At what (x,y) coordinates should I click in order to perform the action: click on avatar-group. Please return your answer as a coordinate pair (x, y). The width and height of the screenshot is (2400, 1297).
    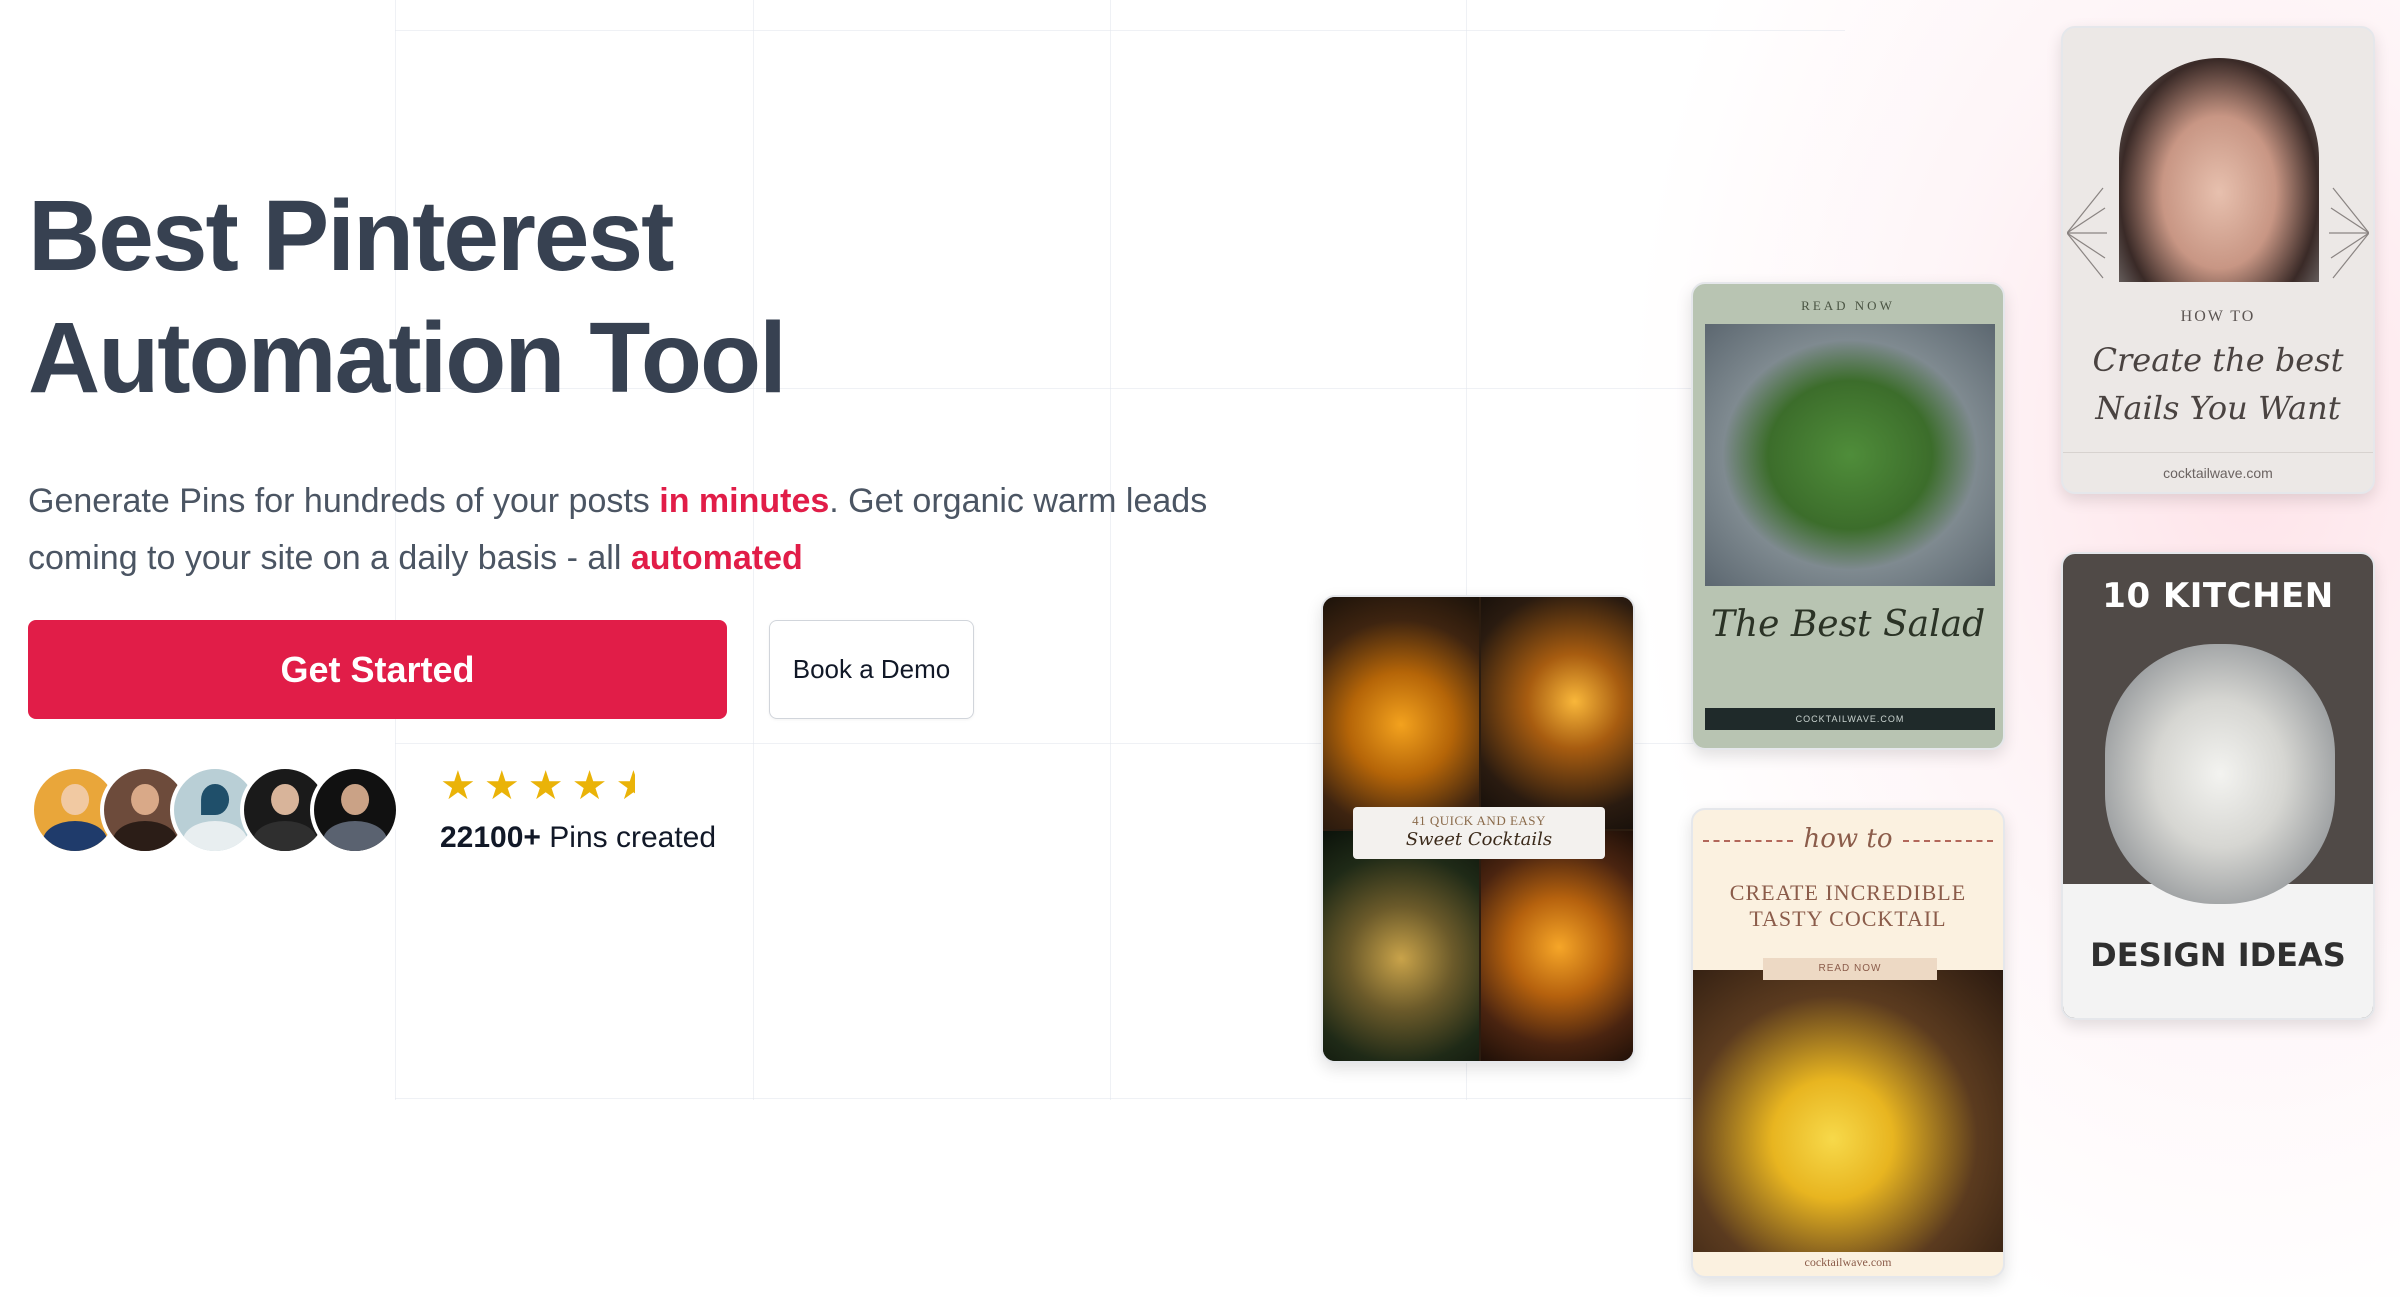
    Looking at the image, I should click on (215, 810).